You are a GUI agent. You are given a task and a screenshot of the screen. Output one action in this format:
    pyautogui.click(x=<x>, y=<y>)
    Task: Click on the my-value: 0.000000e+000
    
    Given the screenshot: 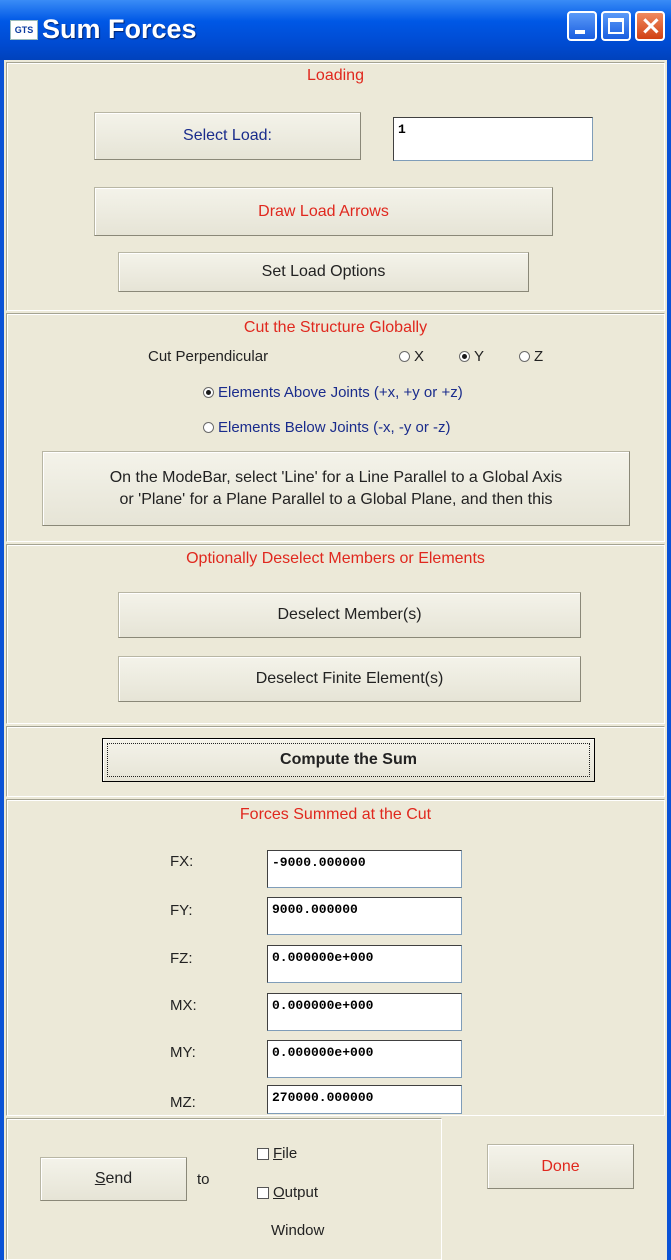 What is the action you would take?
    pyautogui.click(x=364, y=1059)
    